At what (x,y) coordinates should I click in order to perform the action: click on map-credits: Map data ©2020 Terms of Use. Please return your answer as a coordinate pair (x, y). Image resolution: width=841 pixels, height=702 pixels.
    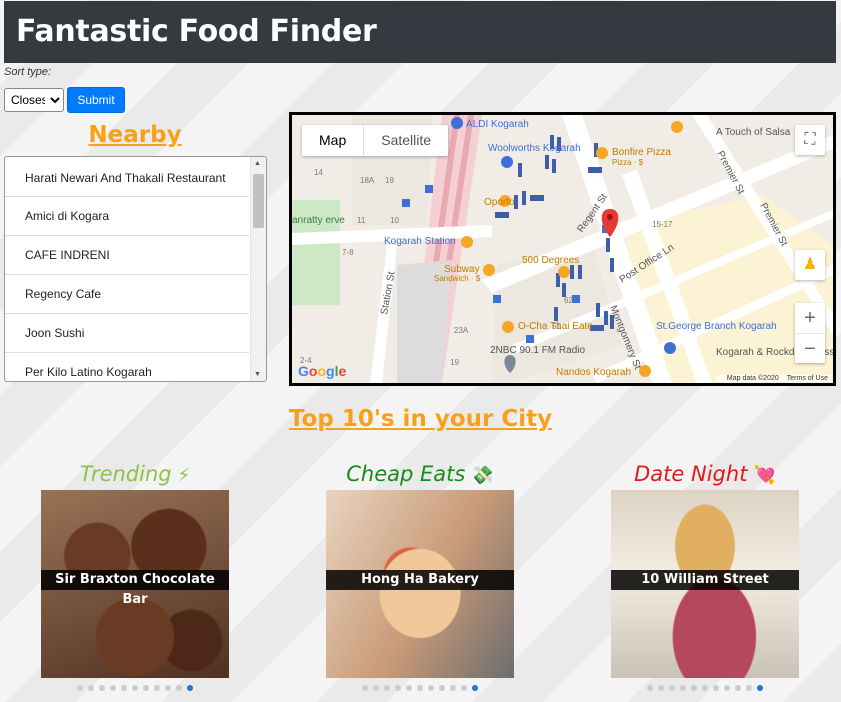
    Looking at the image, I should click on (773, 378).